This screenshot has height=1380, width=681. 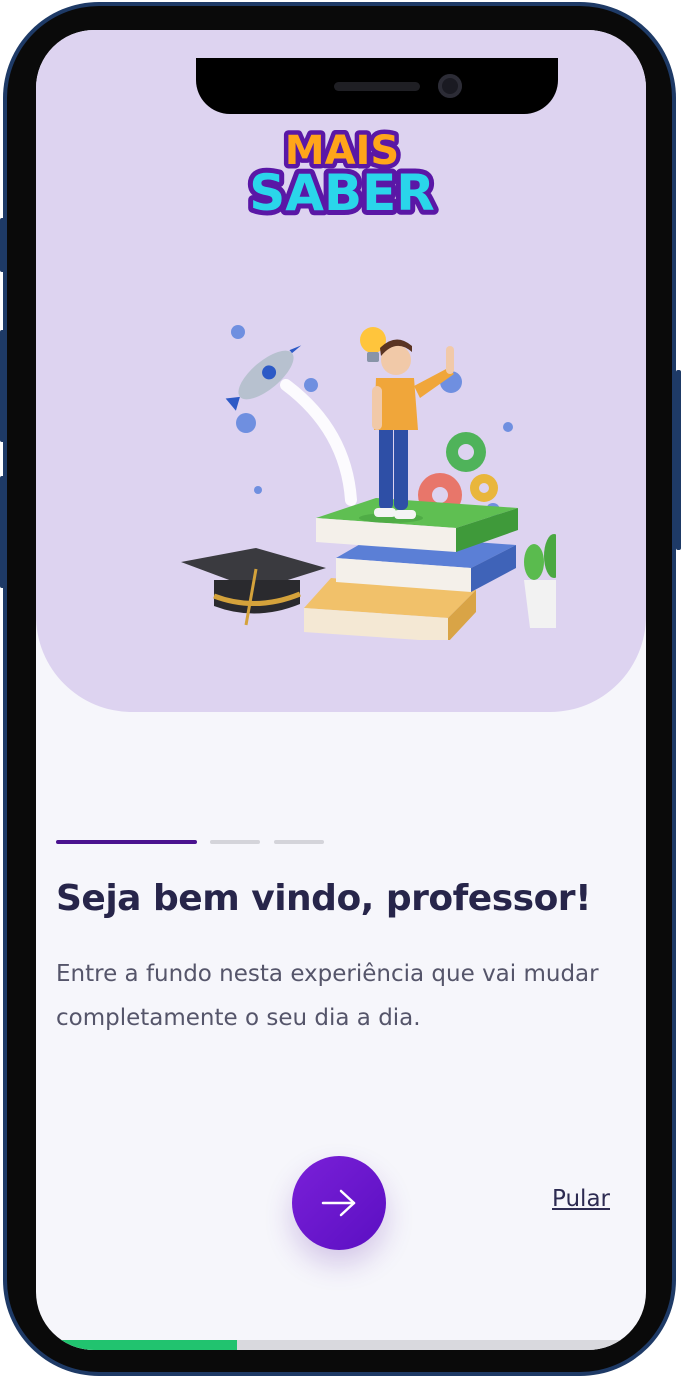 What do you see at coordinates (341, 1345) in the screenshot?
I see `bottom-progress-track` at bounding box center [341, 1345].